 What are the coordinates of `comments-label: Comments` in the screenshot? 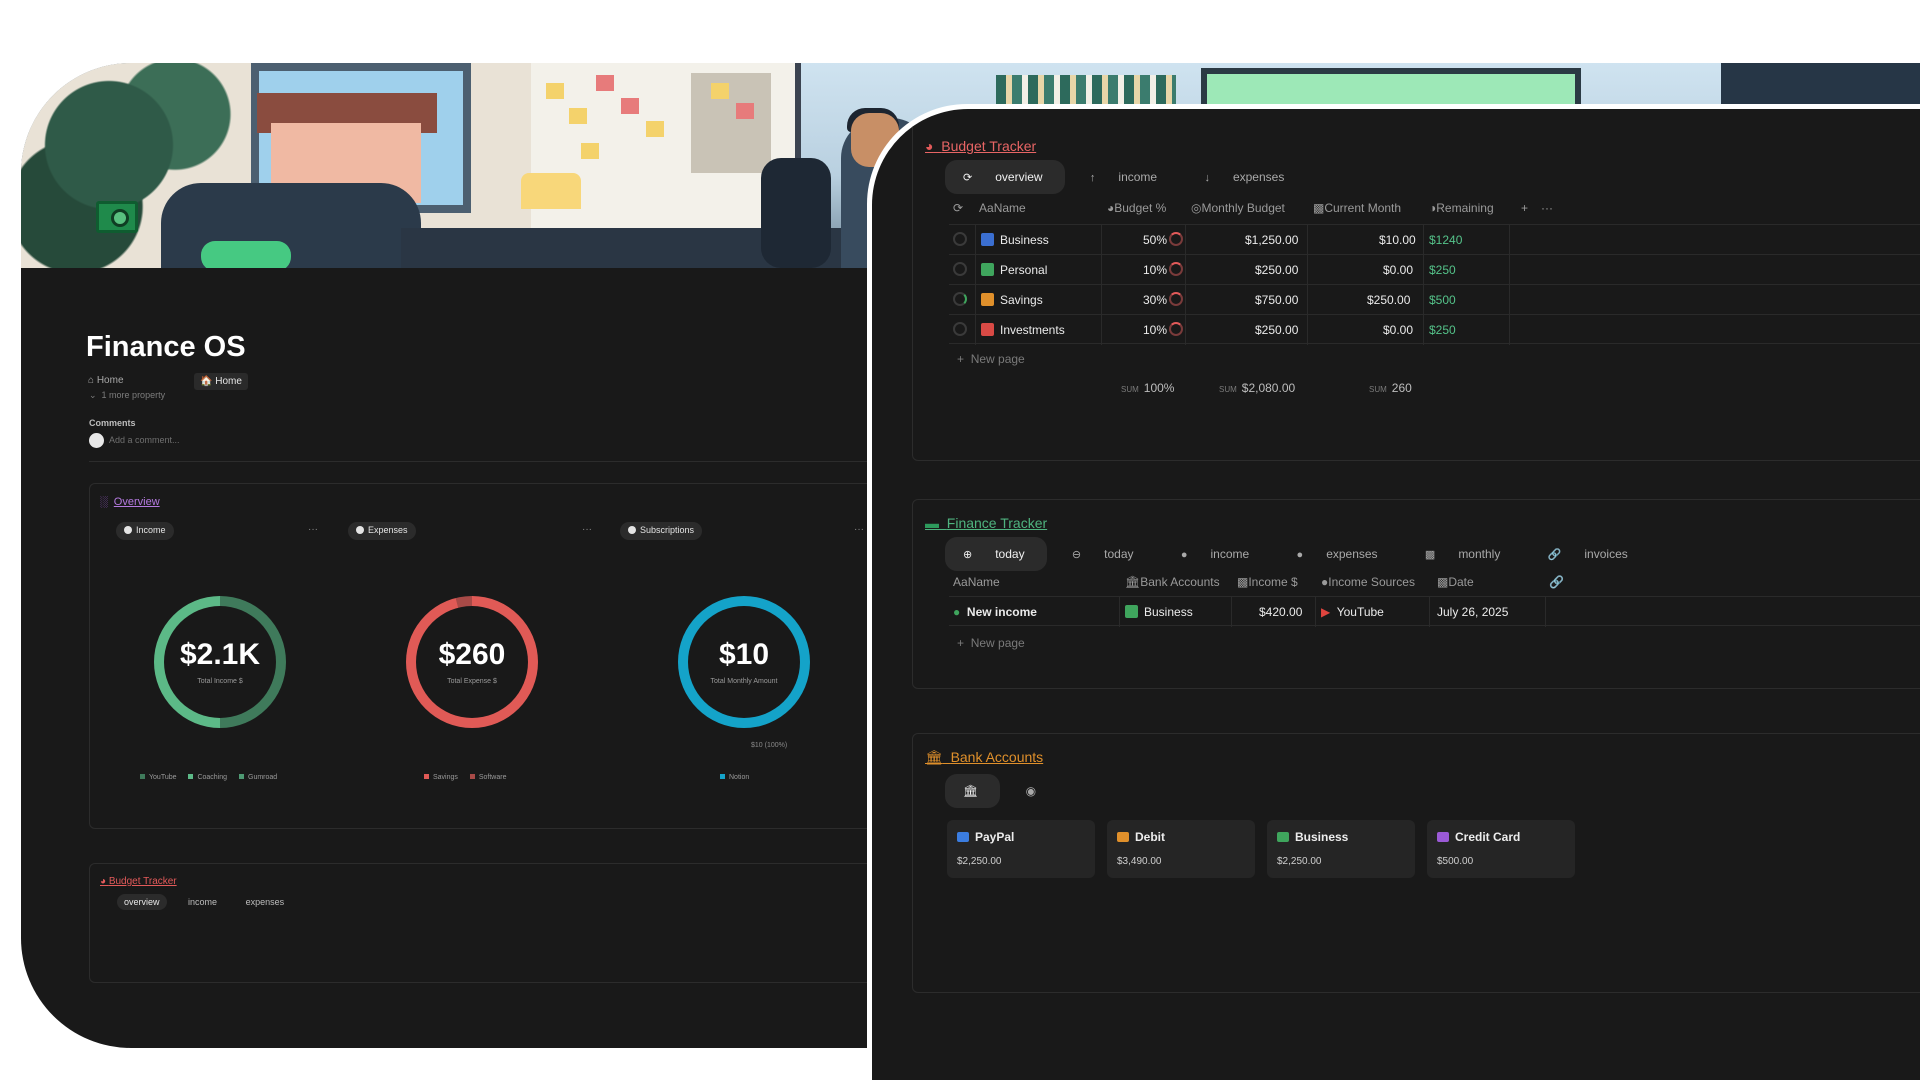 It's located at (112, 423).